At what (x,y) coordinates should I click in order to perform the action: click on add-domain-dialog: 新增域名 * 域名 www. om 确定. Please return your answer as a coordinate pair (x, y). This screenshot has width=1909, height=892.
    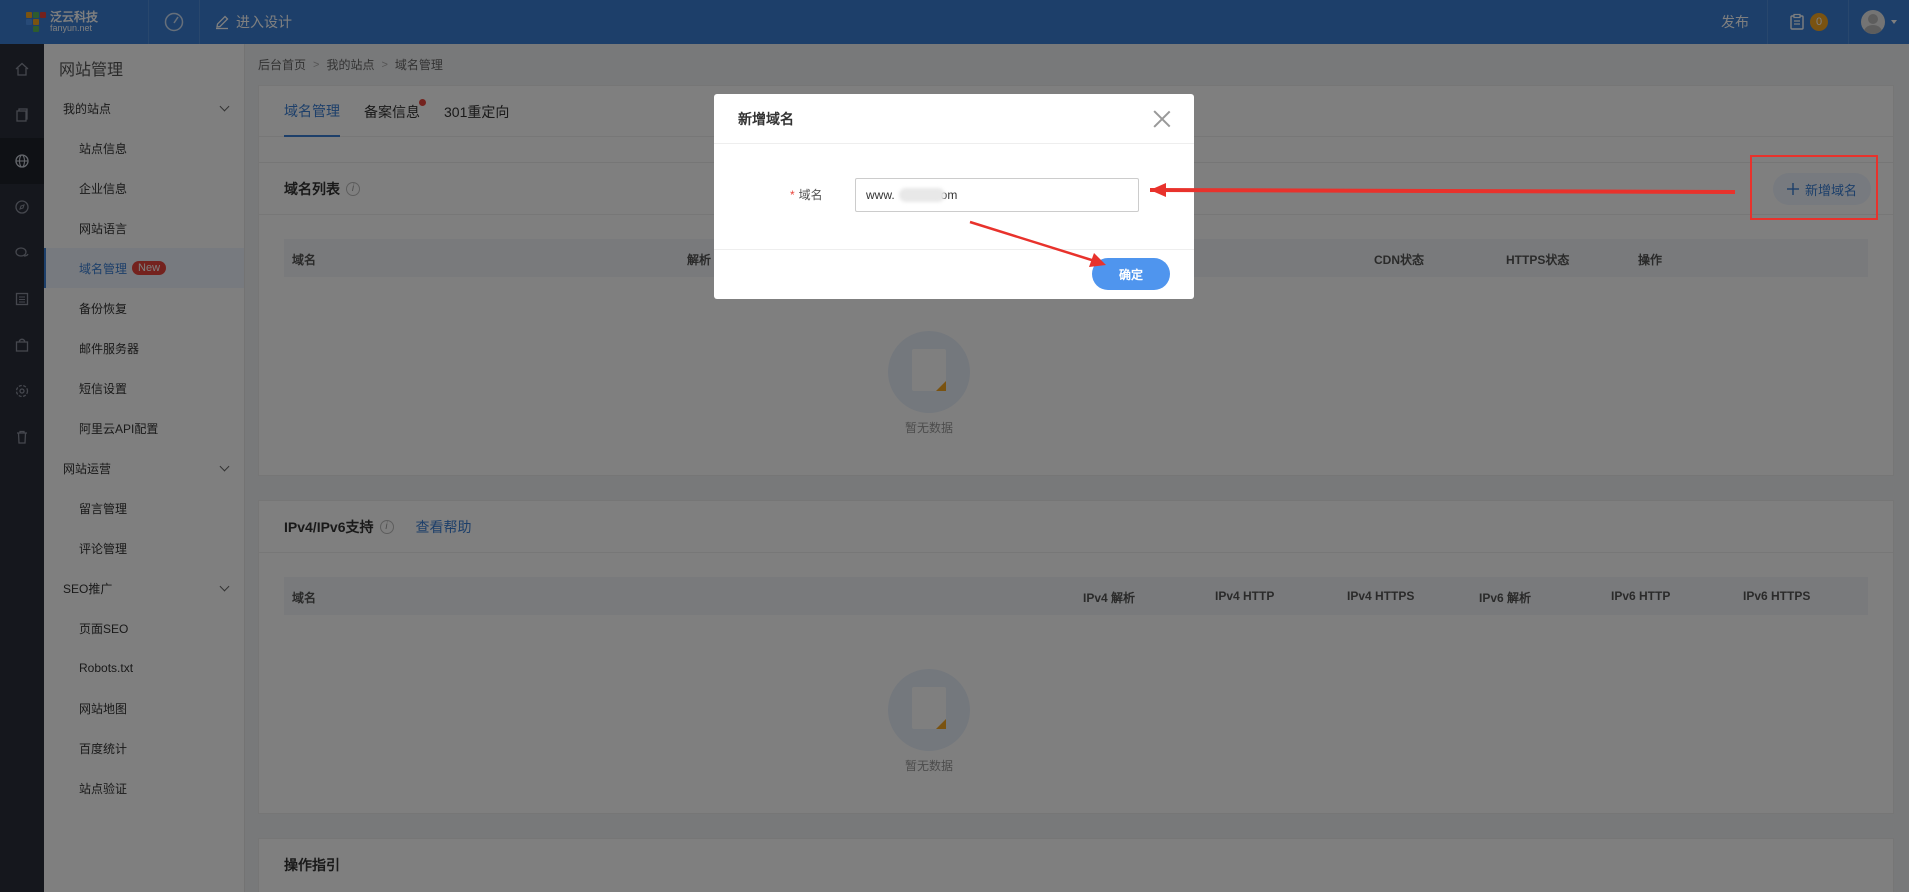
    Looking at the image, I should click on (954, 196).